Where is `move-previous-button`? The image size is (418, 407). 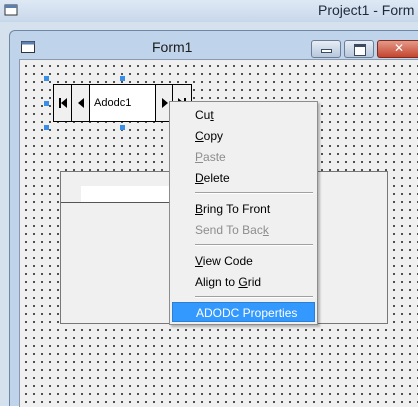 move-previous-button is located at coordinates (81, 103).